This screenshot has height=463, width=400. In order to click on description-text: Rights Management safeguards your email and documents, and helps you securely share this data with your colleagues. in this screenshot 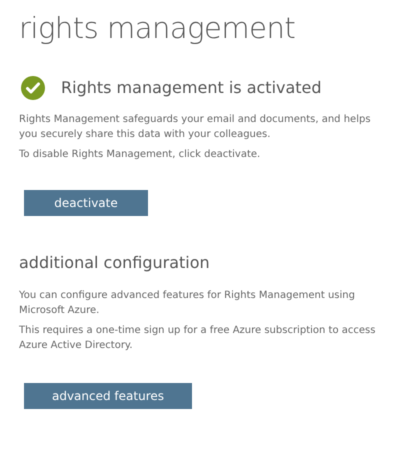, I will do `click(195, 127)`.